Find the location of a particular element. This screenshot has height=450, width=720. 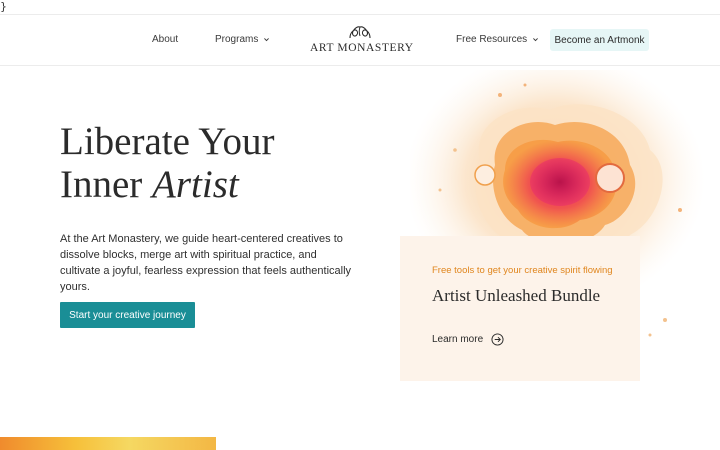

hero-title: Liberate Your Inner Artist is located at coordinates (167, 163).